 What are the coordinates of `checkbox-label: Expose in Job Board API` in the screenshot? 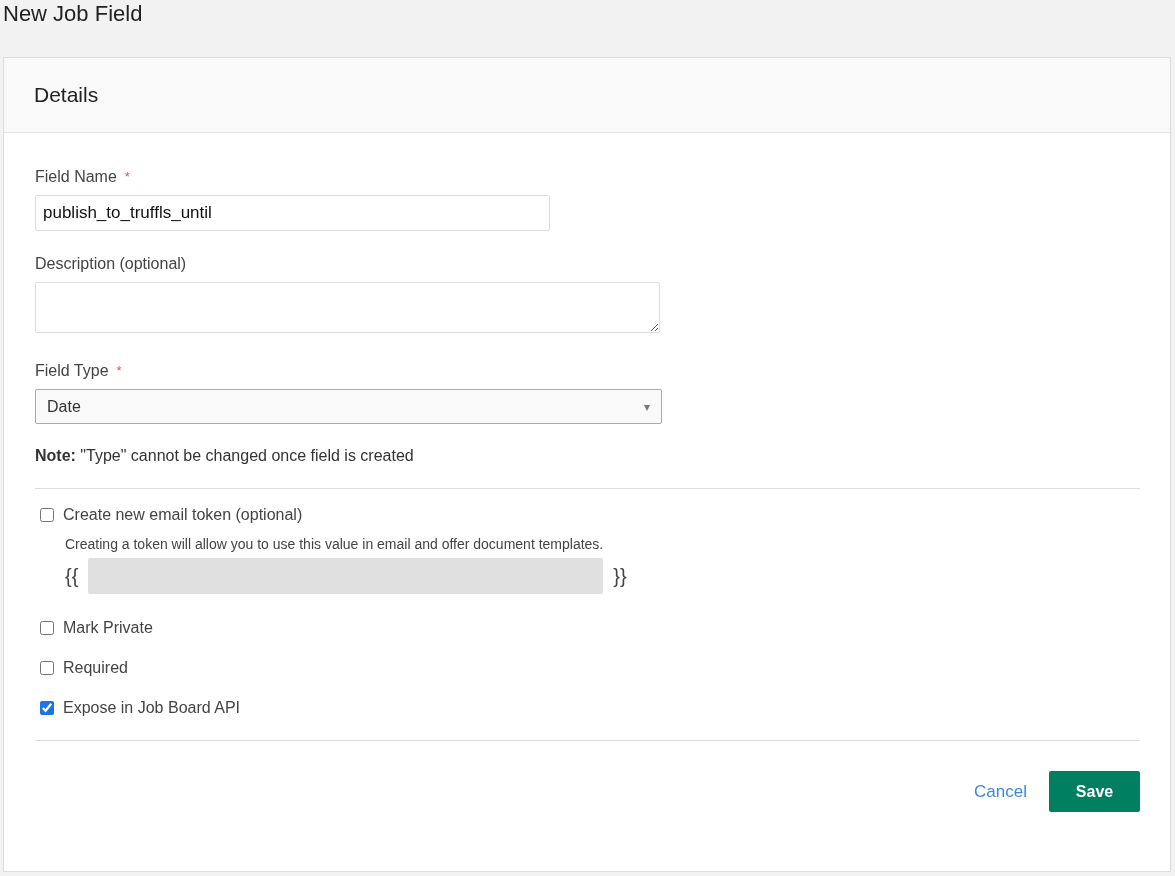 It's located at (151, 708).